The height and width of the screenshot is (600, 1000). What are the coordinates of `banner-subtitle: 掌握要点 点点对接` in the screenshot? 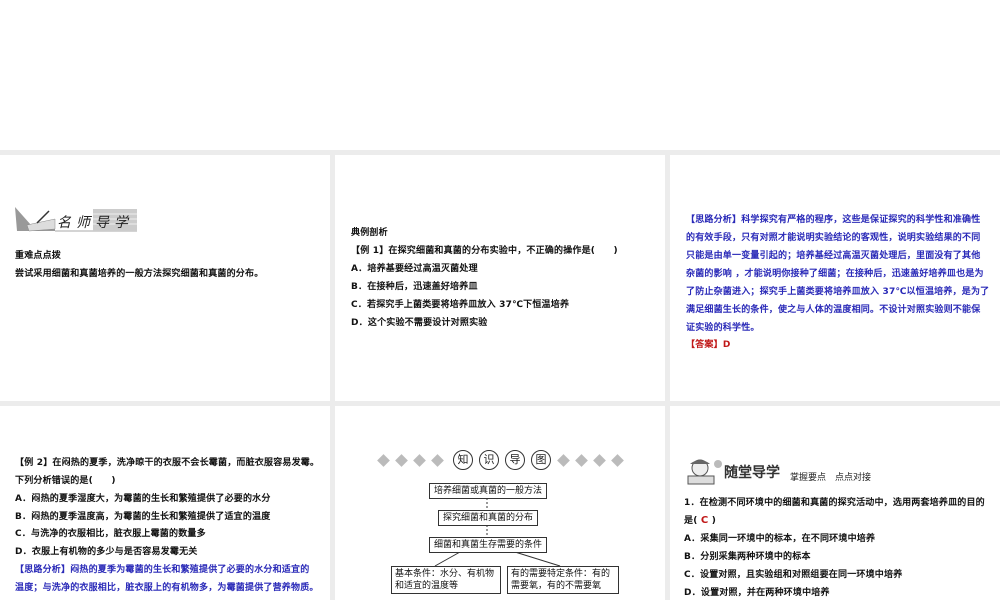 It's located at (831, 478).